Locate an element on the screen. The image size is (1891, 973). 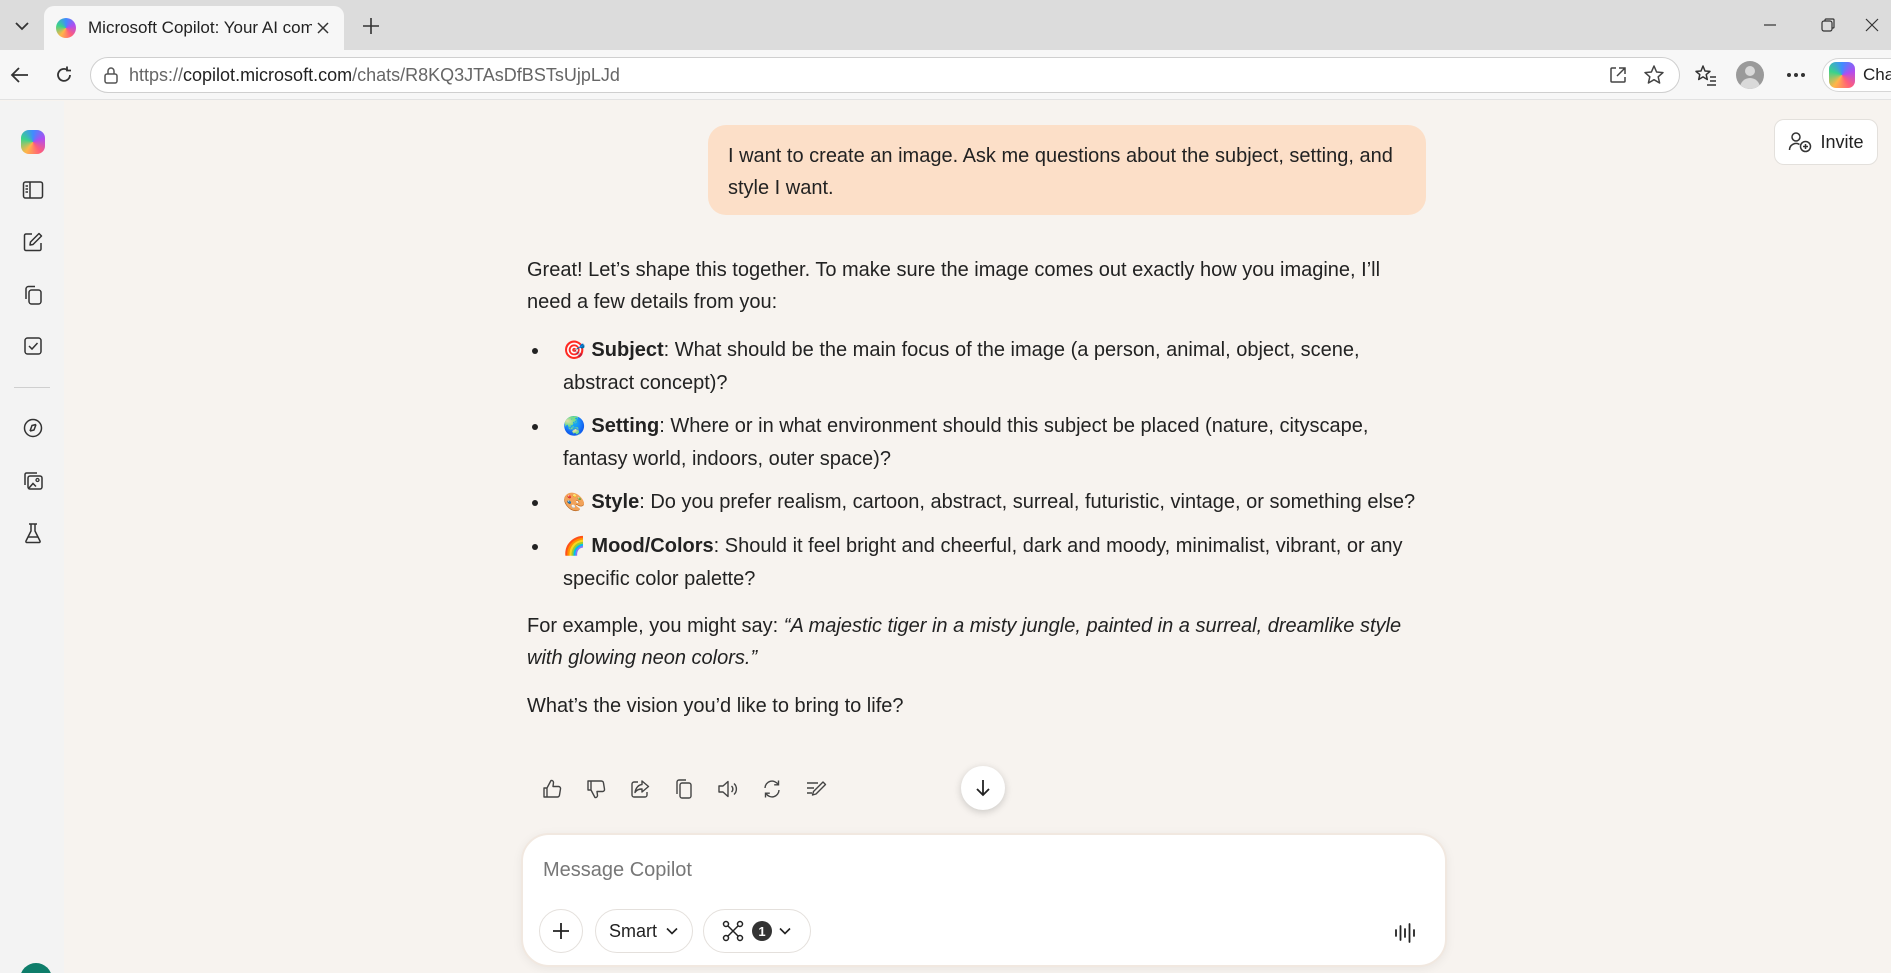
new-chat-button is located at coordinates (33, 242).